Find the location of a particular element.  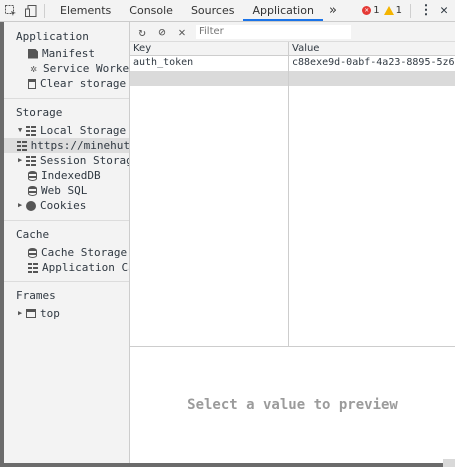

cell-key: auth_token is located at coordinates (163, 62).